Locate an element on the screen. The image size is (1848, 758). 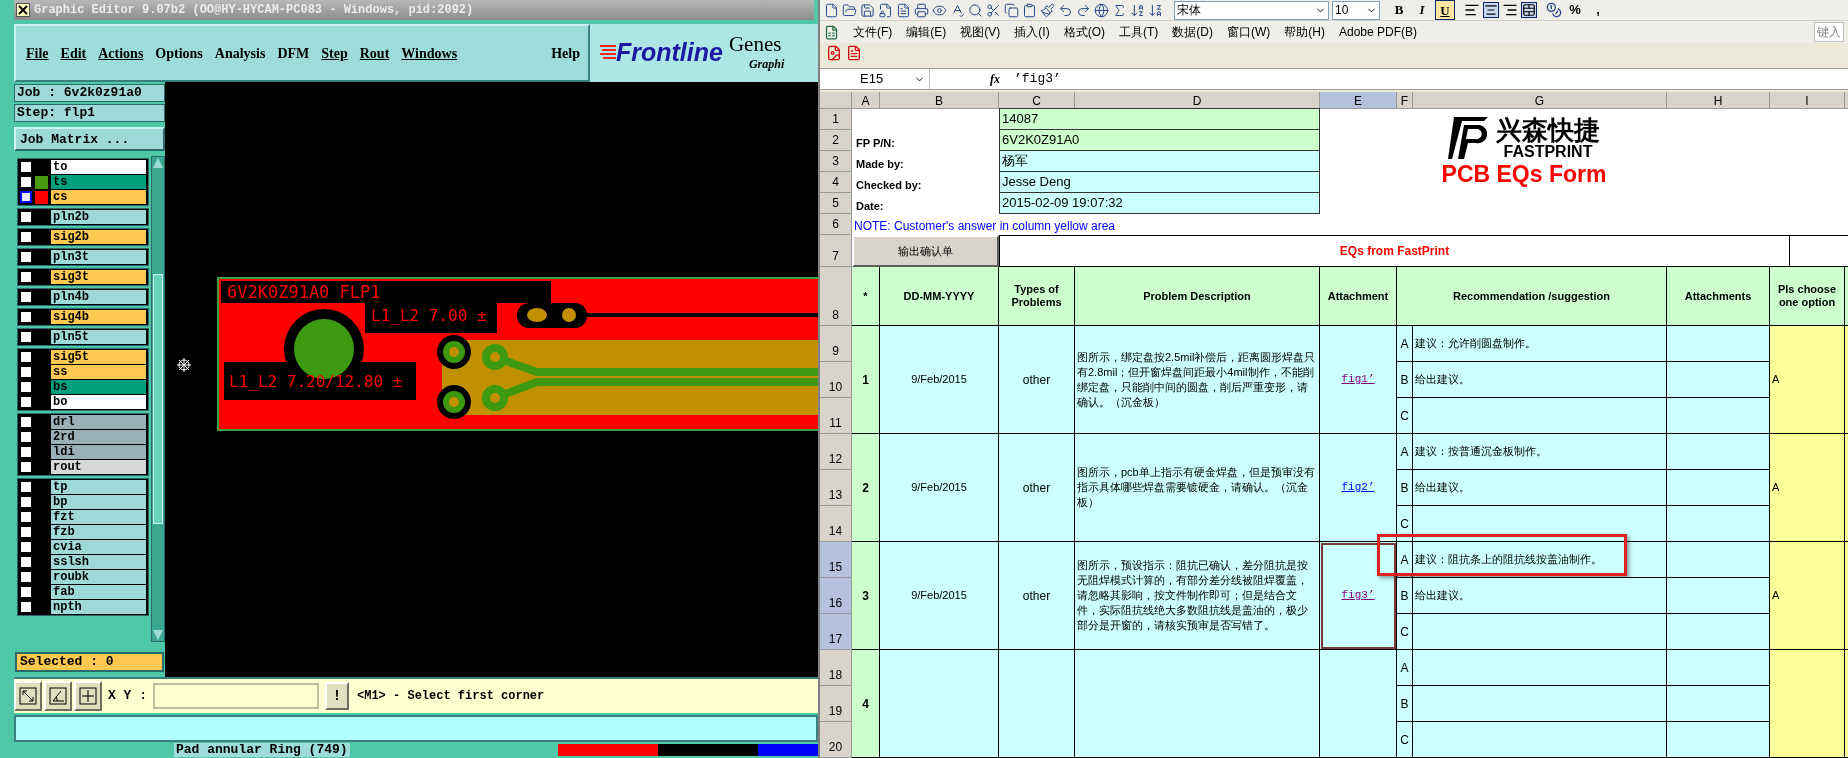
paste-icon is located at coordinates (1029, 10).